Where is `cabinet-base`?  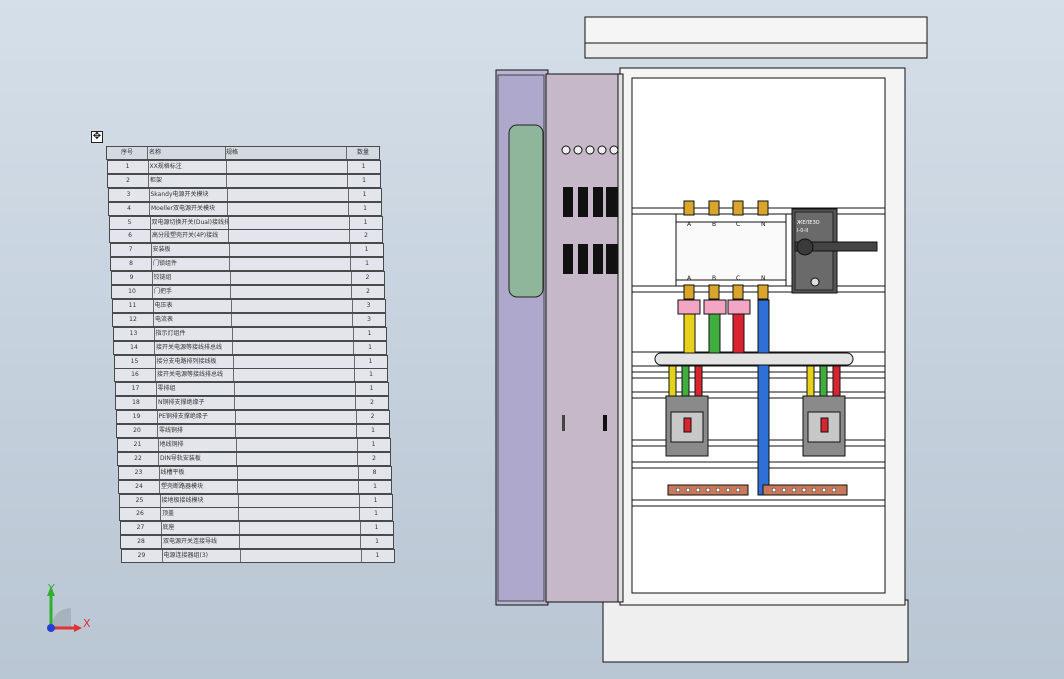
cabinet-base is located at coordinates (755, 631).